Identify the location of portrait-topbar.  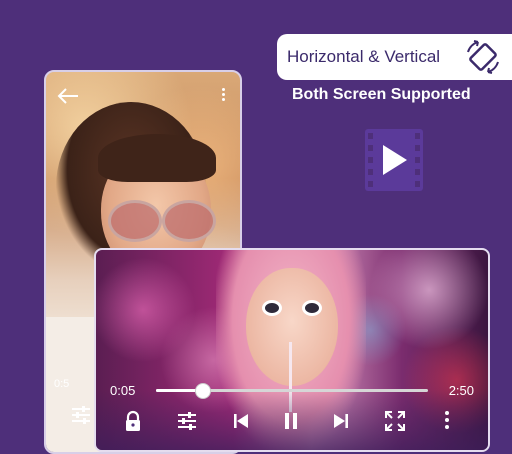
(143, 96).